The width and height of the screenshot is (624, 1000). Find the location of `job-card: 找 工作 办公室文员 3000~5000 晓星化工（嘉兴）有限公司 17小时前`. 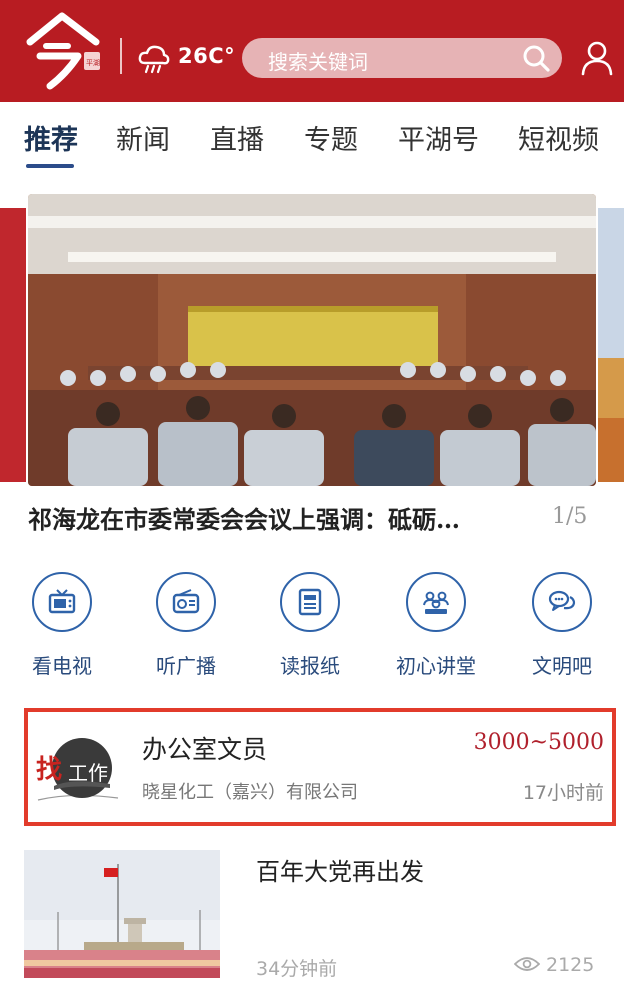

job-card: 找 工作 办公室文员 3000~5000 晓星化工（嘉兴）有限公司 17小时前 is located at coordinates (320, 767).